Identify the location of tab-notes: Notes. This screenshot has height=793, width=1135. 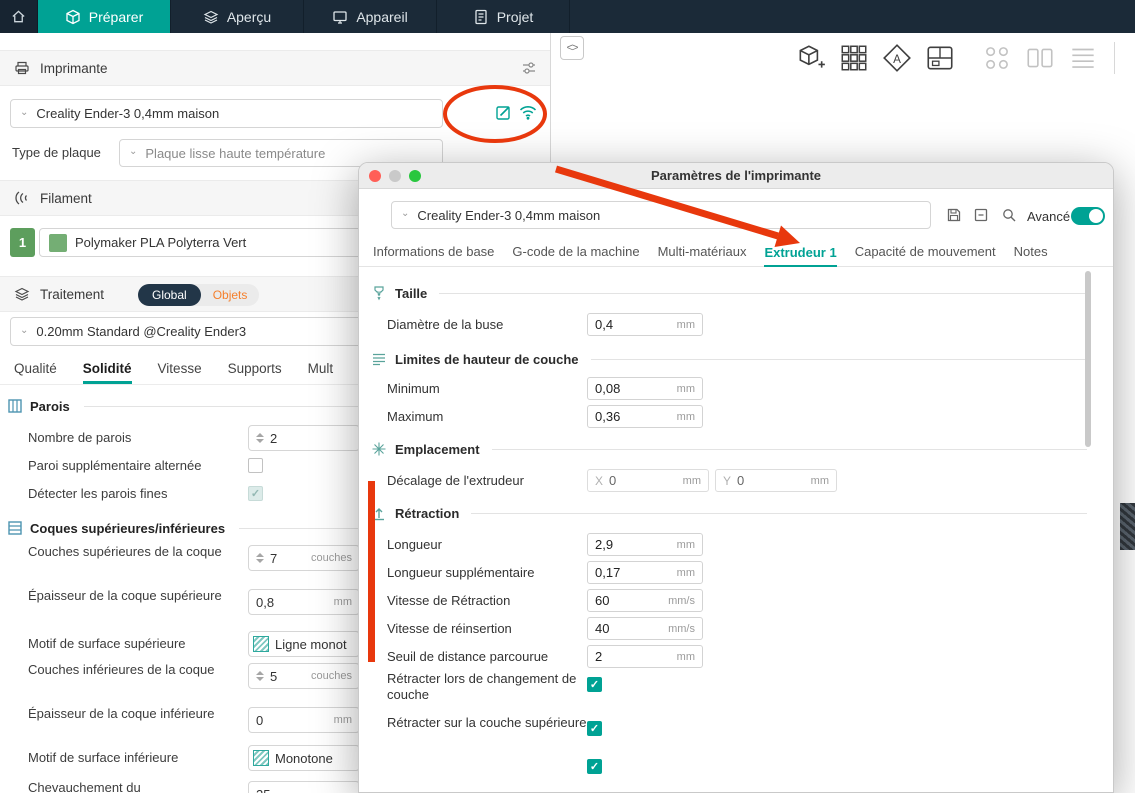
(1031, 255).